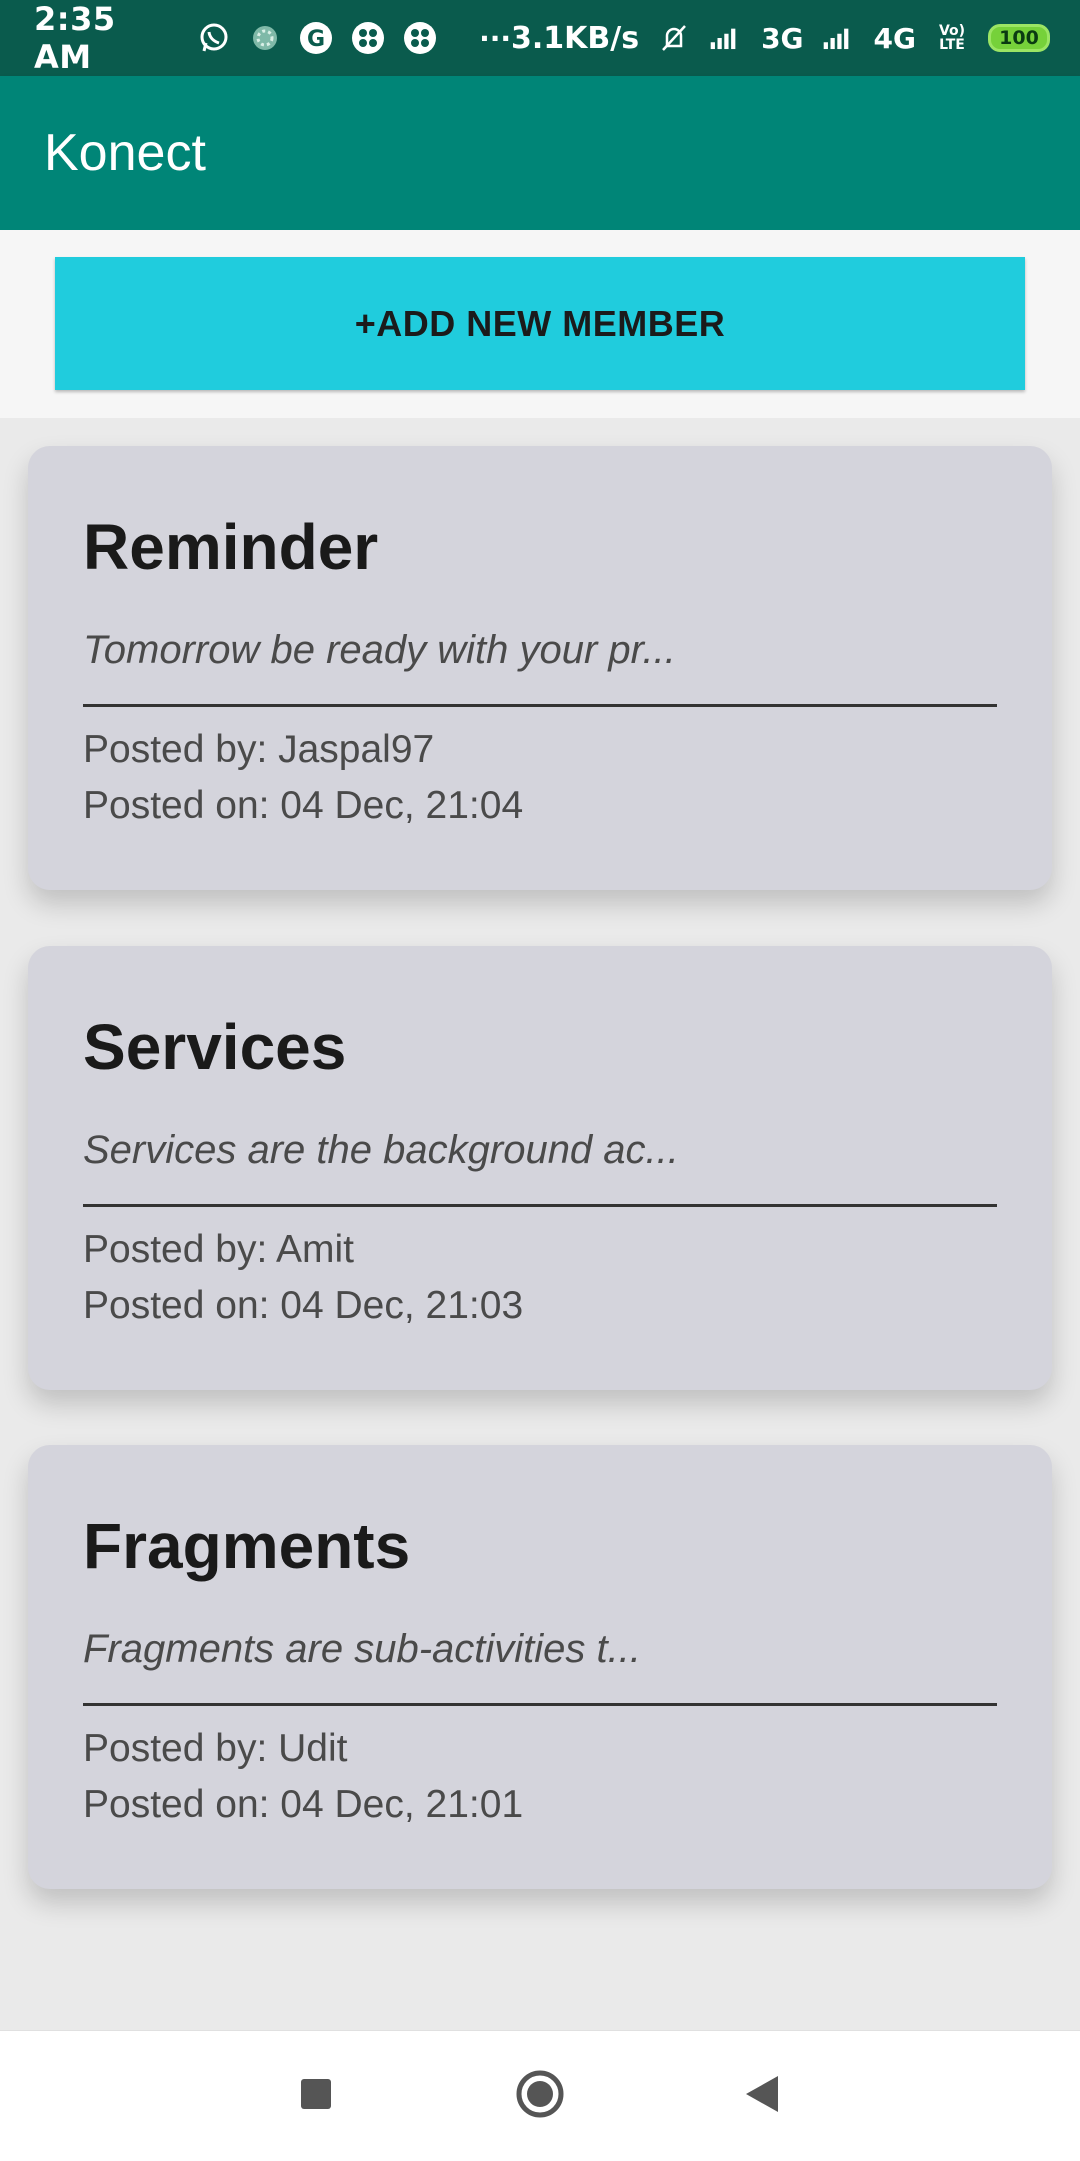  What do you see at coordinates (214, 38) in the screenshot?
I see `whatsapp-icon` at bounding box center [214, 38].